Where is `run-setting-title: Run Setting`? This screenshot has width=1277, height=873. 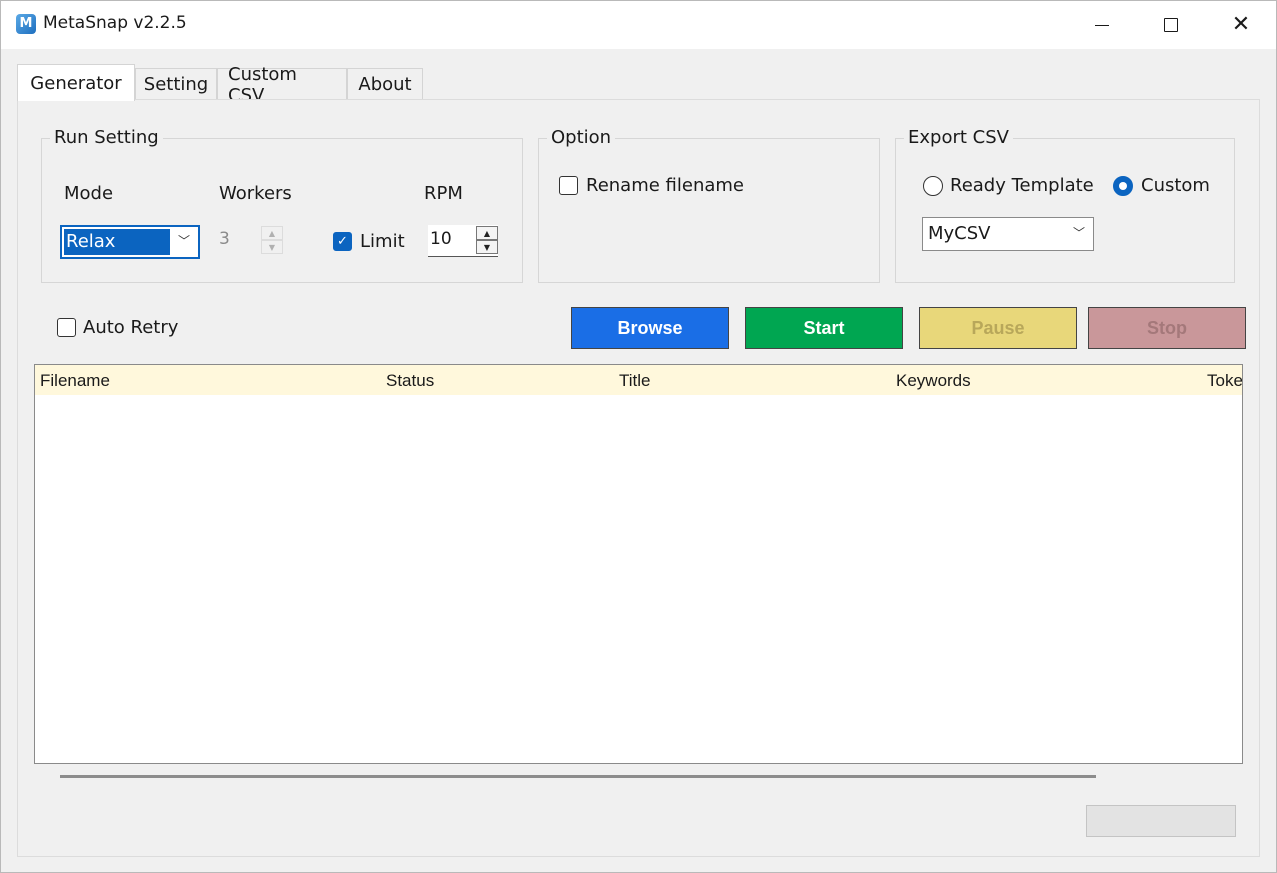 run-setting-title: Run Setting is located at coordinates (106, 137).